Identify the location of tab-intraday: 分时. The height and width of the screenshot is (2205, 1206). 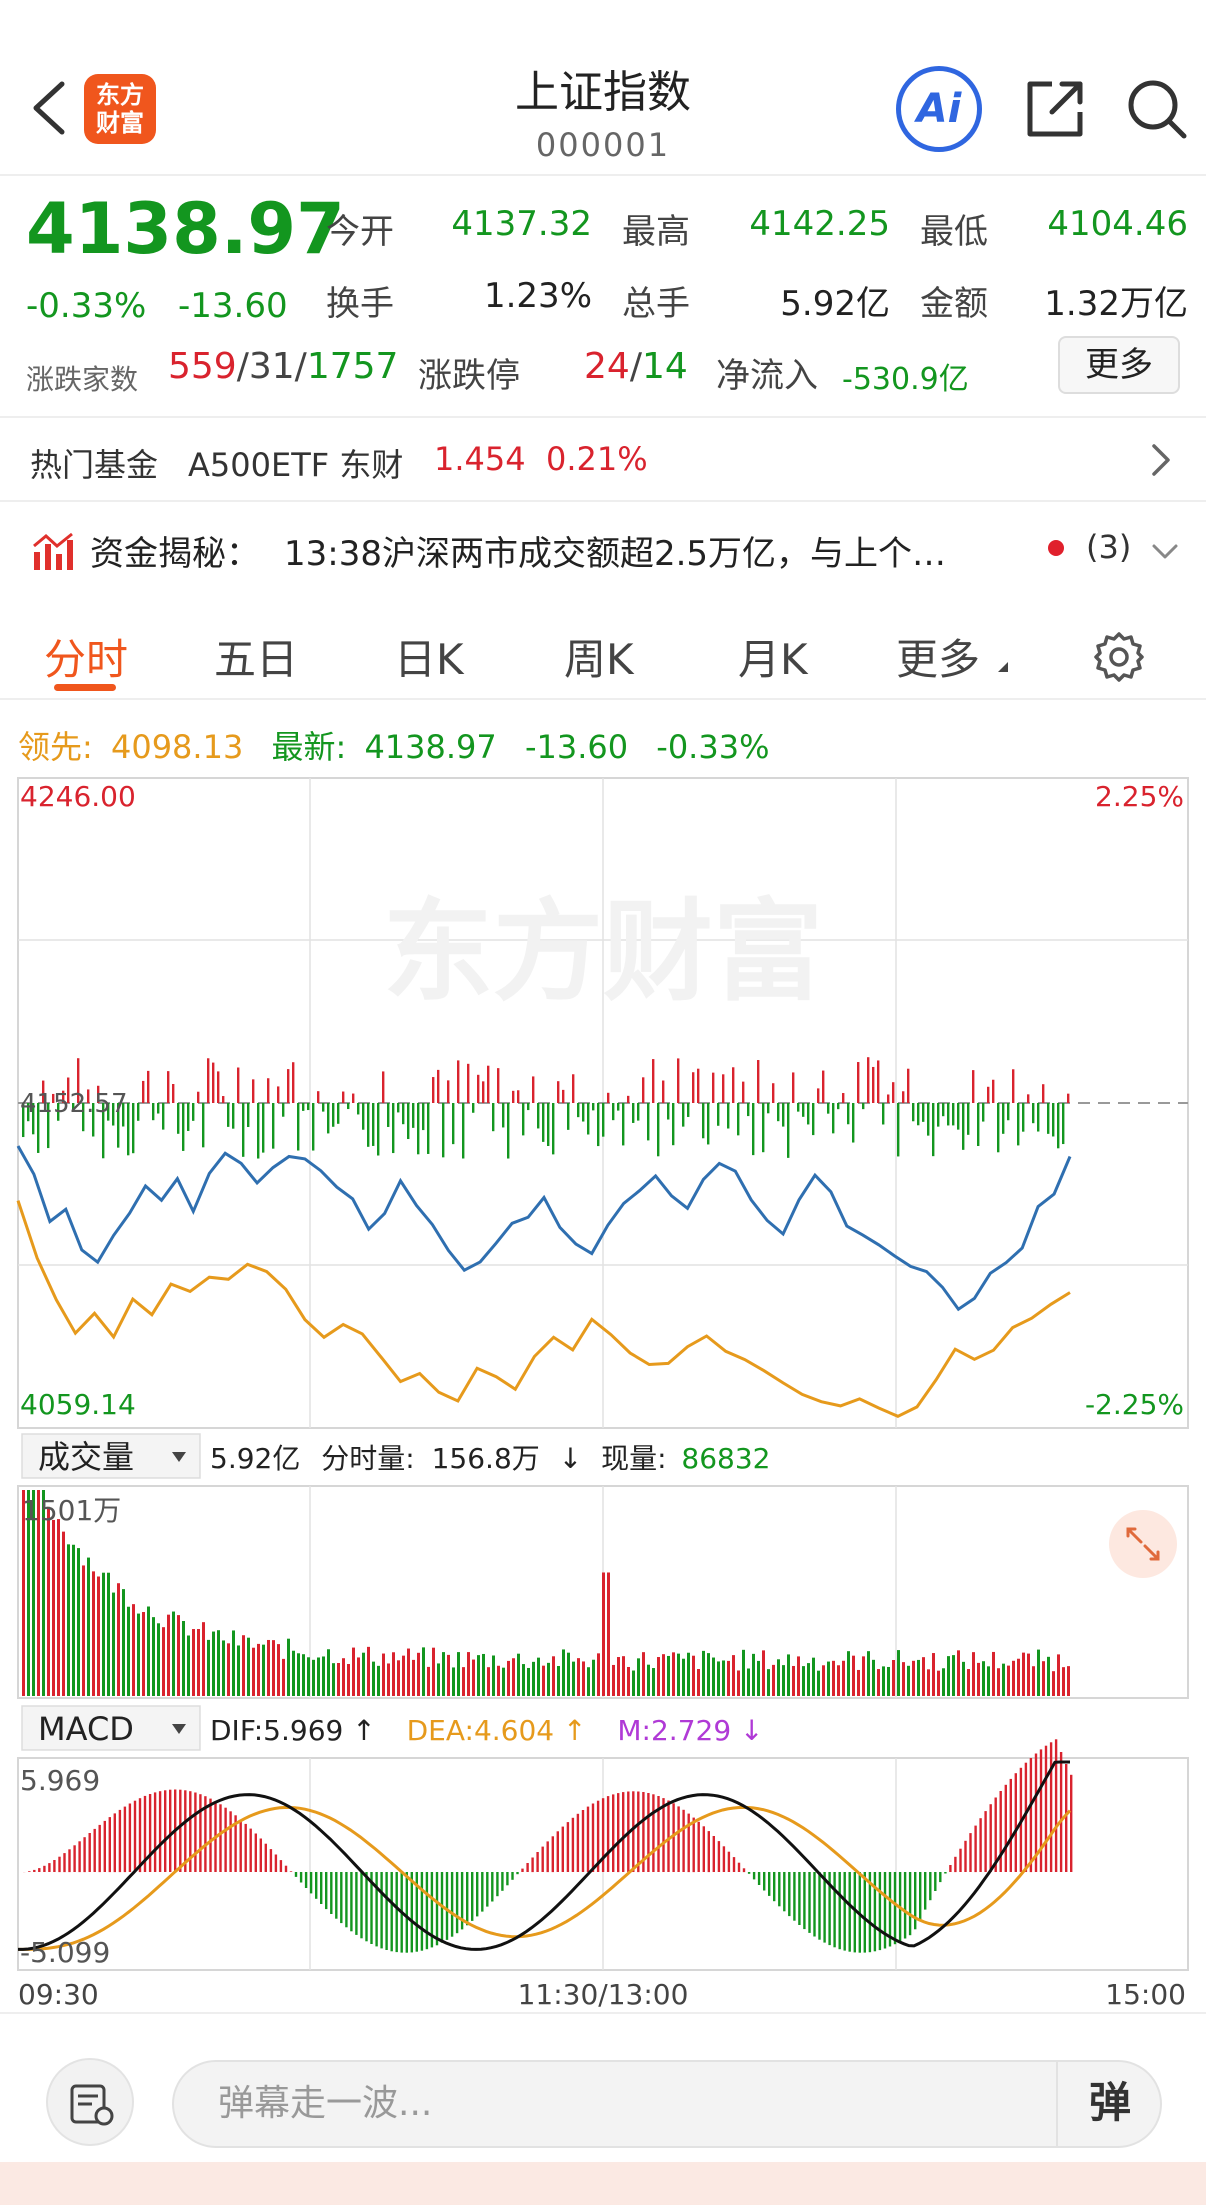
(86, 656).